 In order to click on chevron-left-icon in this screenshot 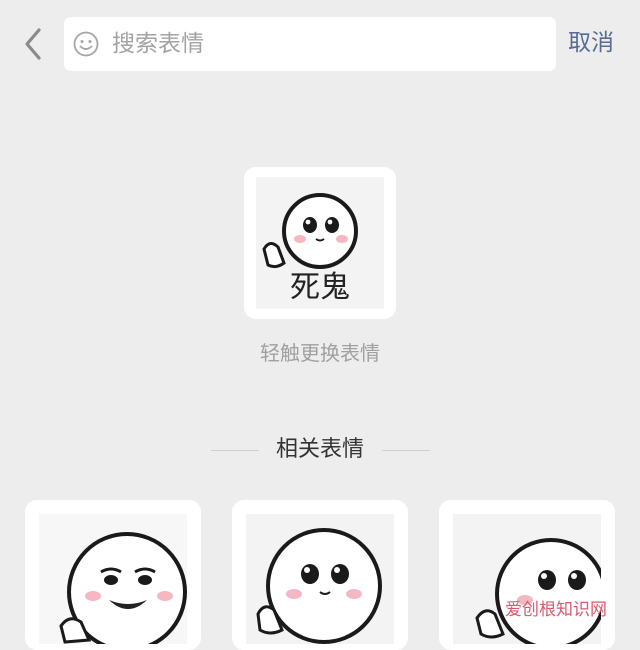, I will do `click(33, 44)`.